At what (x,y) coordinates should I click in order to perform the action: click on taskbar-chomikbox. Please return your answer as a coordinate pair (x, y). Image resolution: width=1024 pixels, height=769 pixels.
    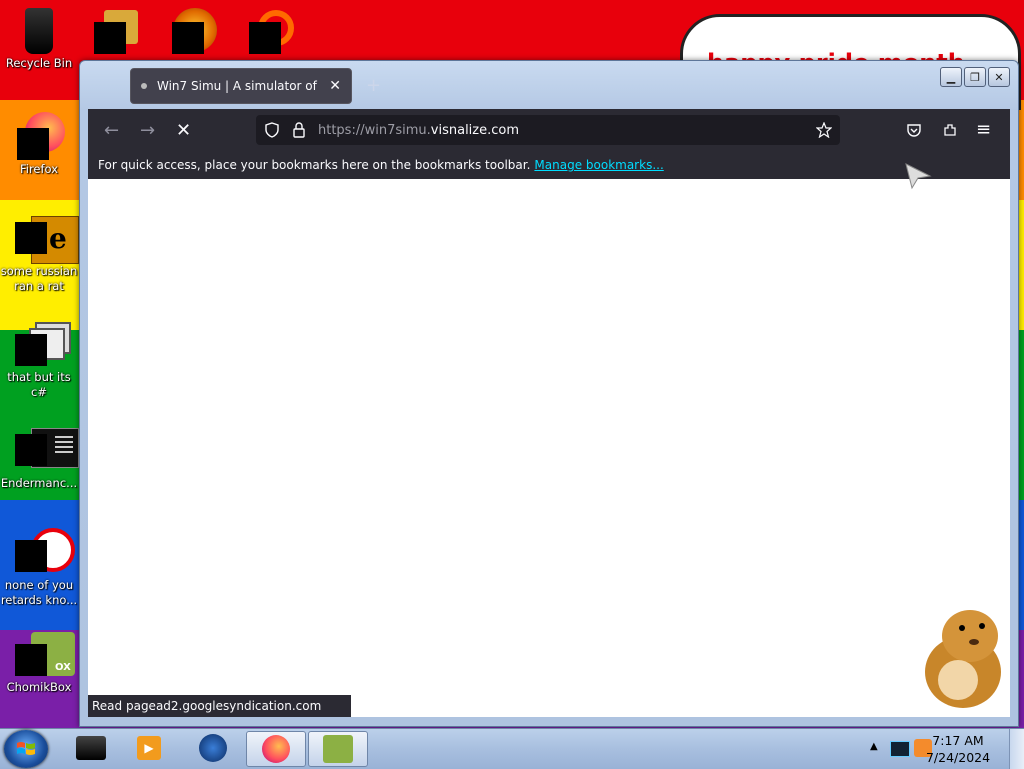
    Looking at the image, I should click on (338, 749).